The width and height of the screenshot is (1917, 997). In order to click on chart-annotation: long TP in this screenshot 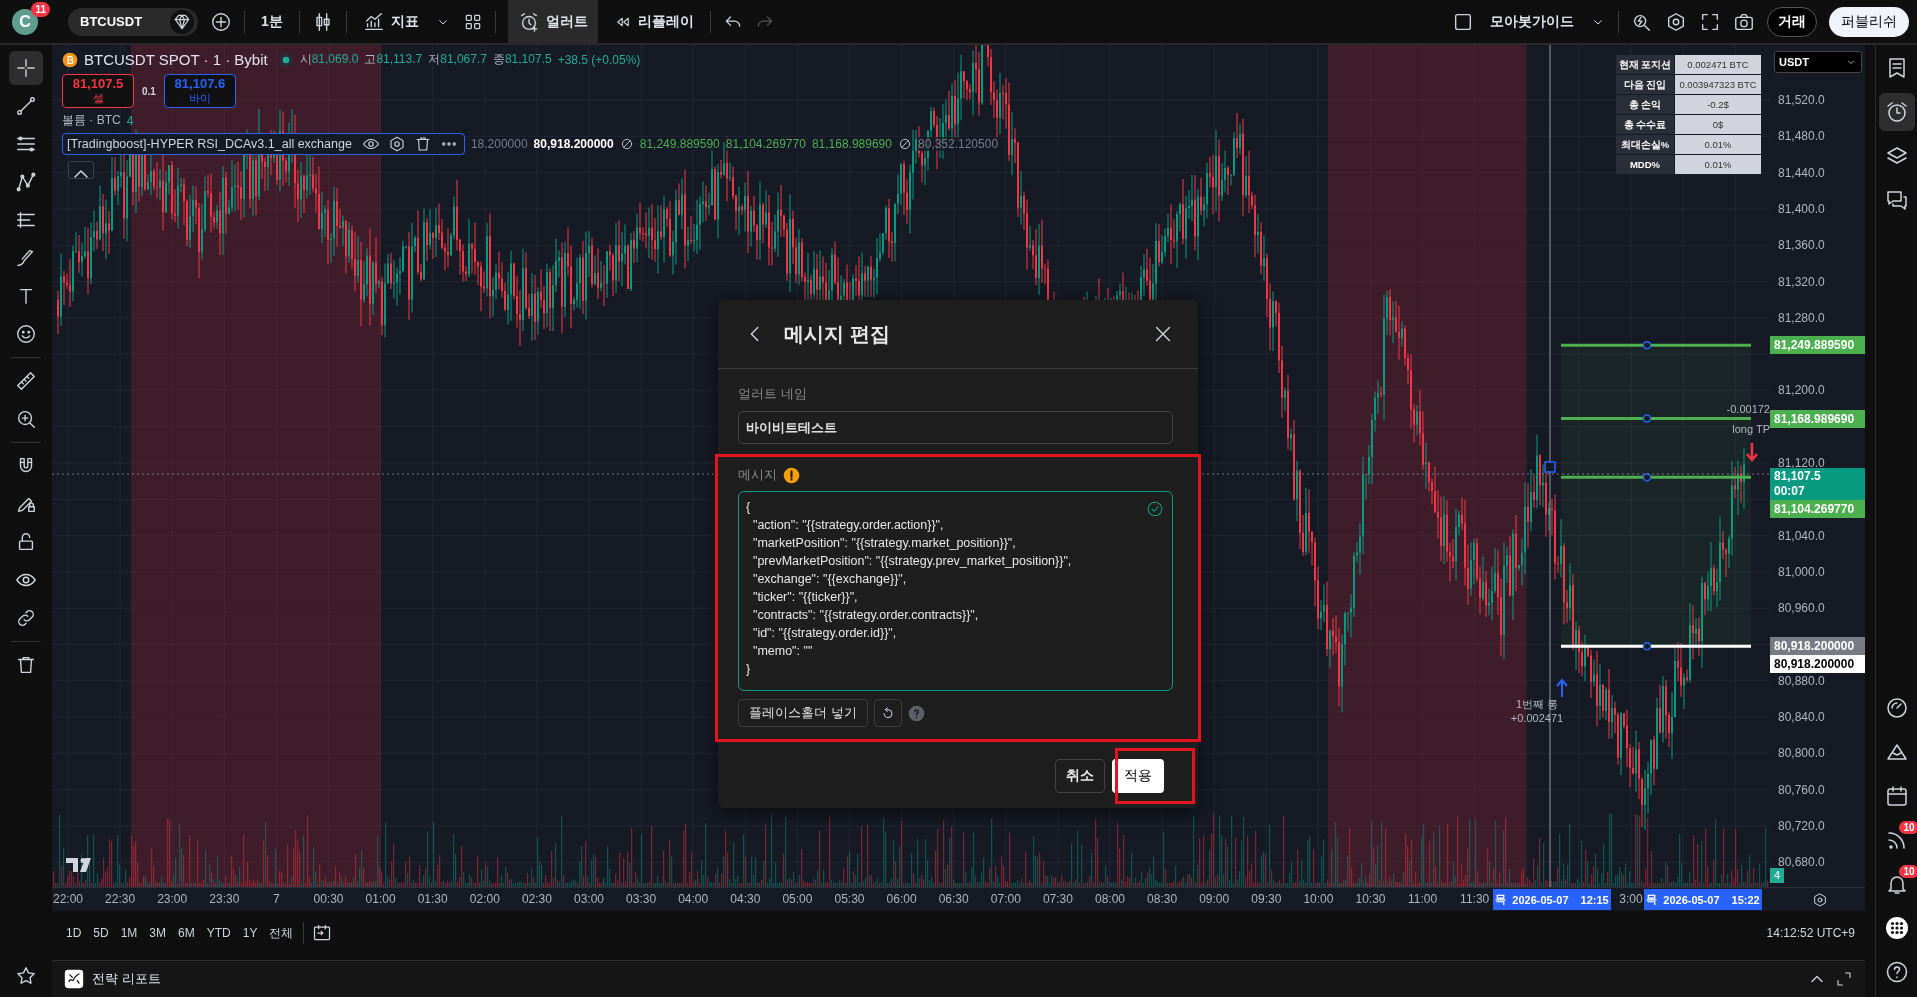, I will do `click(1751, 429)`.